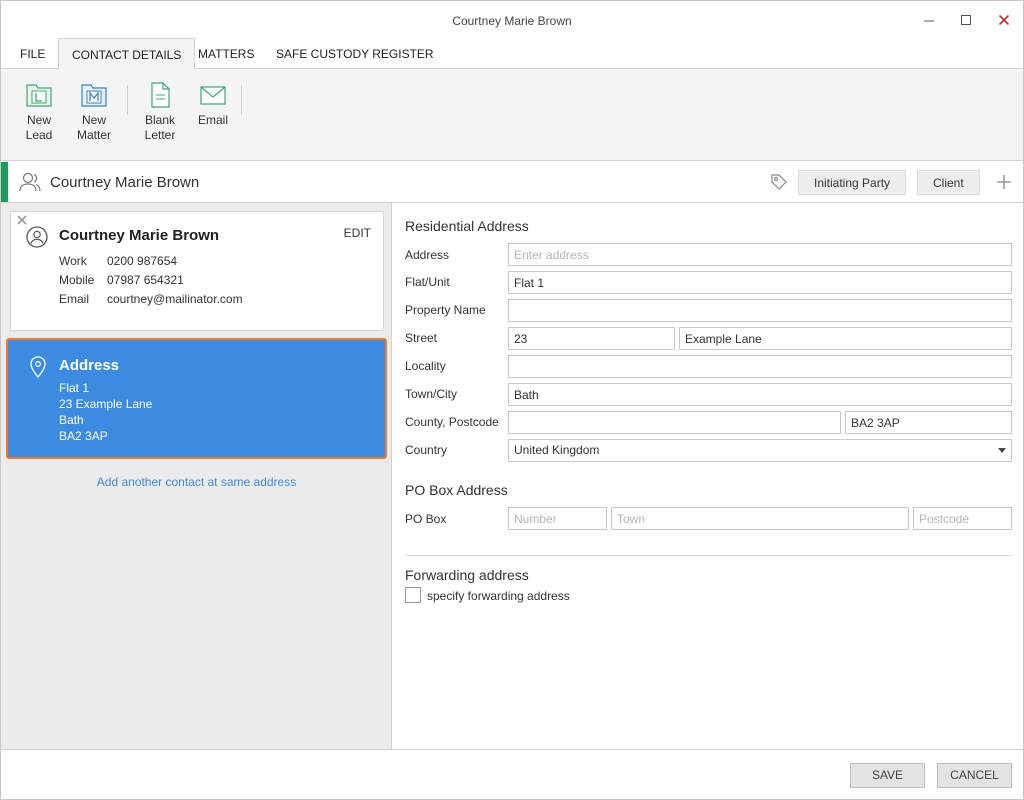 The height and width of the screenshot is (800, 1024). I want to click on close-icon, so click(1004, 20).